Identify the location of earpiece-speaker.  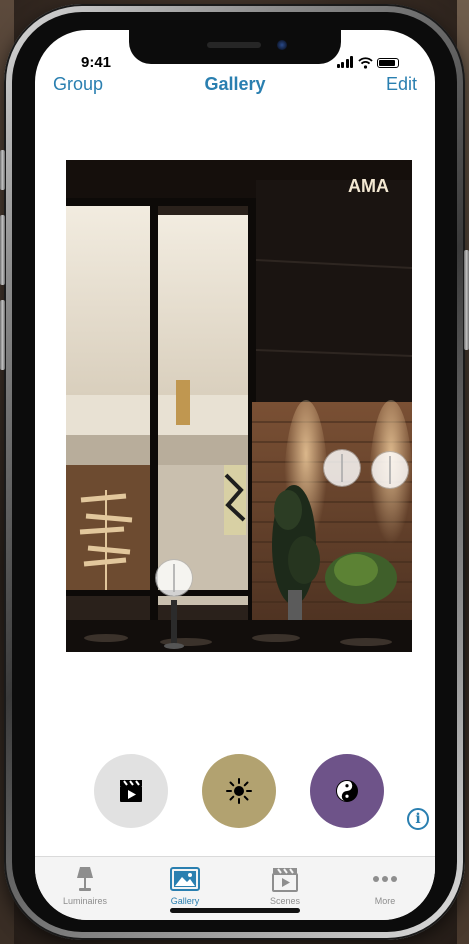
(234, 45).